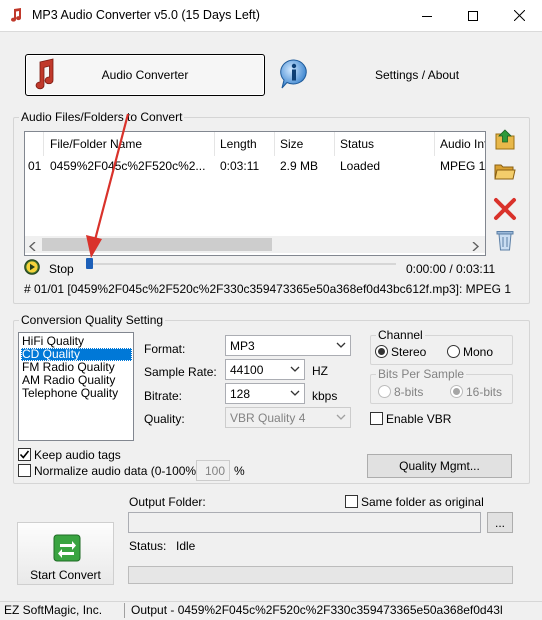 The width and height of the screenshot is (542, 620). What do you see at coordinates (320, 575) in the screenshot?
I see `convert-progress-bar` at bounding box center [320, 575].